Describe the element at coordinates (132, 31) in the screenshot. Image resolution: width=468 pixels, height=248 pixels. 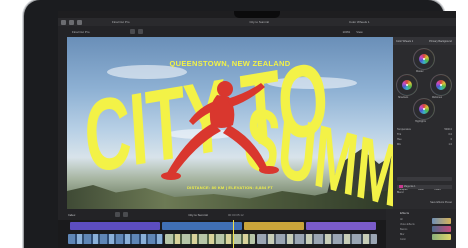
I see `filter-icon` at that location.